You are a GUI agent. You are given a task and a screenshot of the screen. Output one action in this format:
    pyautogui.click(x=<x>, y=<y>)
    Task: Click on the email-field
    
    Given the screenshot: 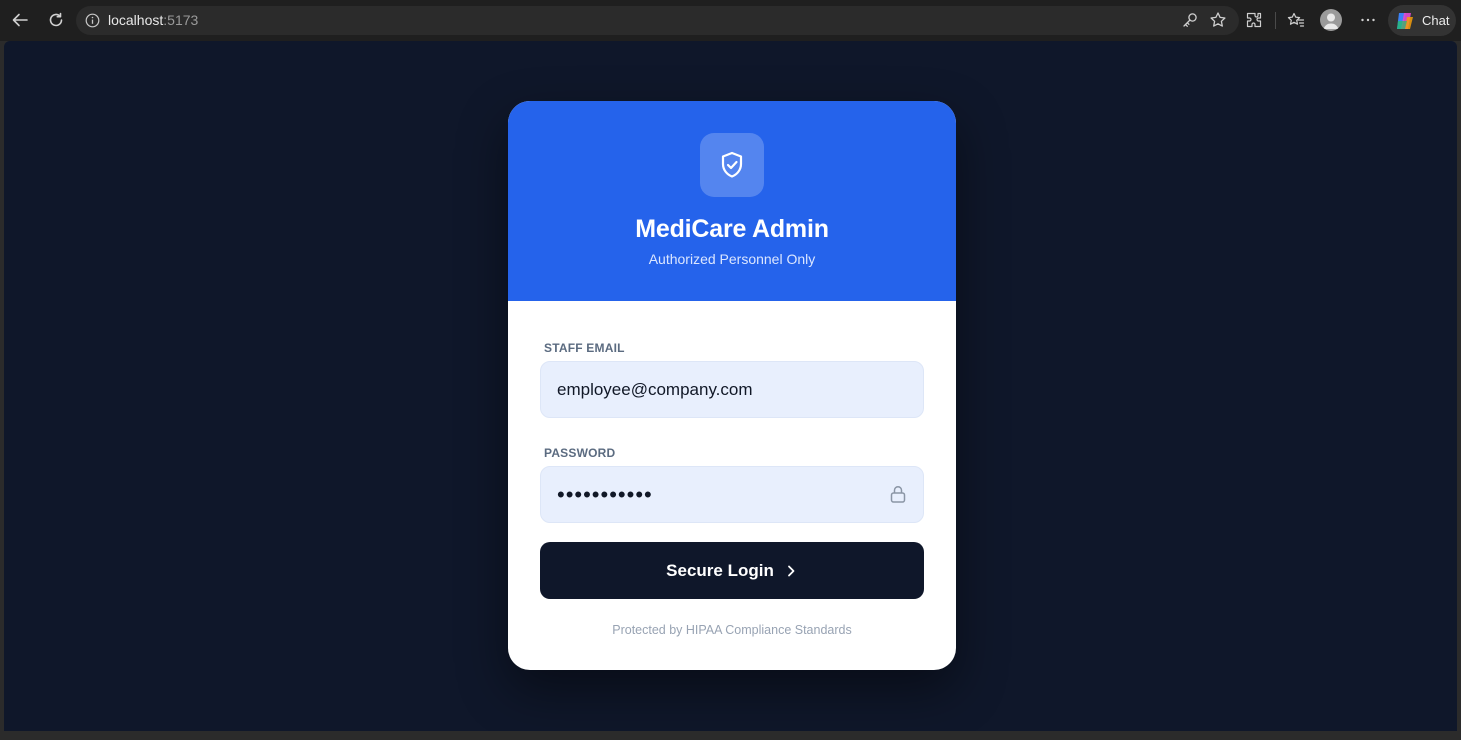 What is the action you would take?
    pyautogui.click(x=732, y=389)
    